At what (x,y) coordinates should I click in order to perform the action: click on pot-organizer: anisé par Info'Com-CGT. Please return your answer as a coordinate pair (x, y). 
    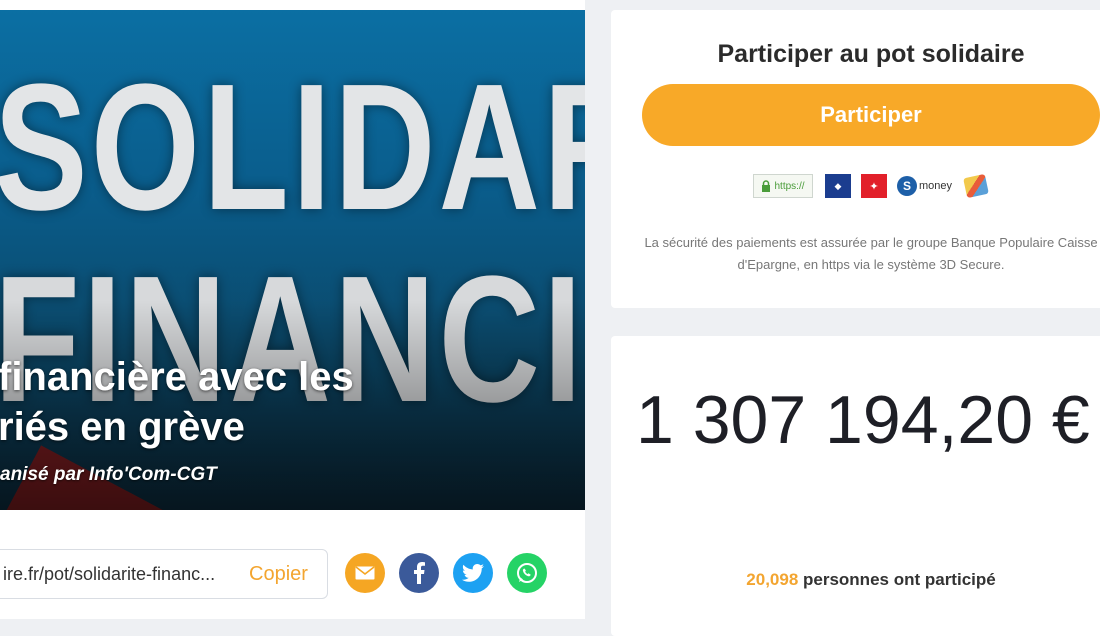
    Looking at the image, I should click on (108, 474).